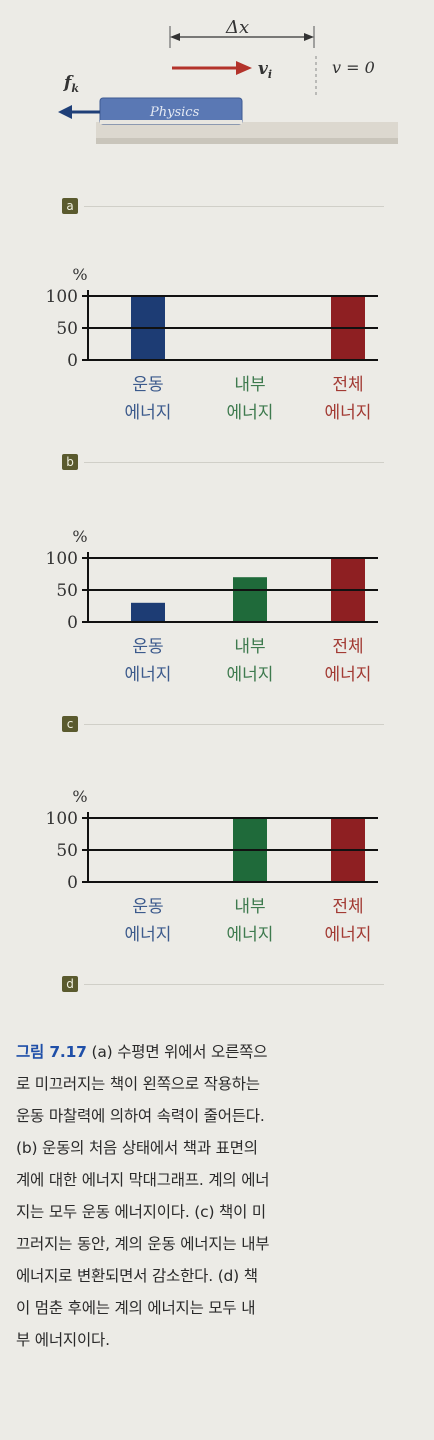 This screenshot has height=1440, width=434. I want to click on dx-label: Δx, so click(237, 27).